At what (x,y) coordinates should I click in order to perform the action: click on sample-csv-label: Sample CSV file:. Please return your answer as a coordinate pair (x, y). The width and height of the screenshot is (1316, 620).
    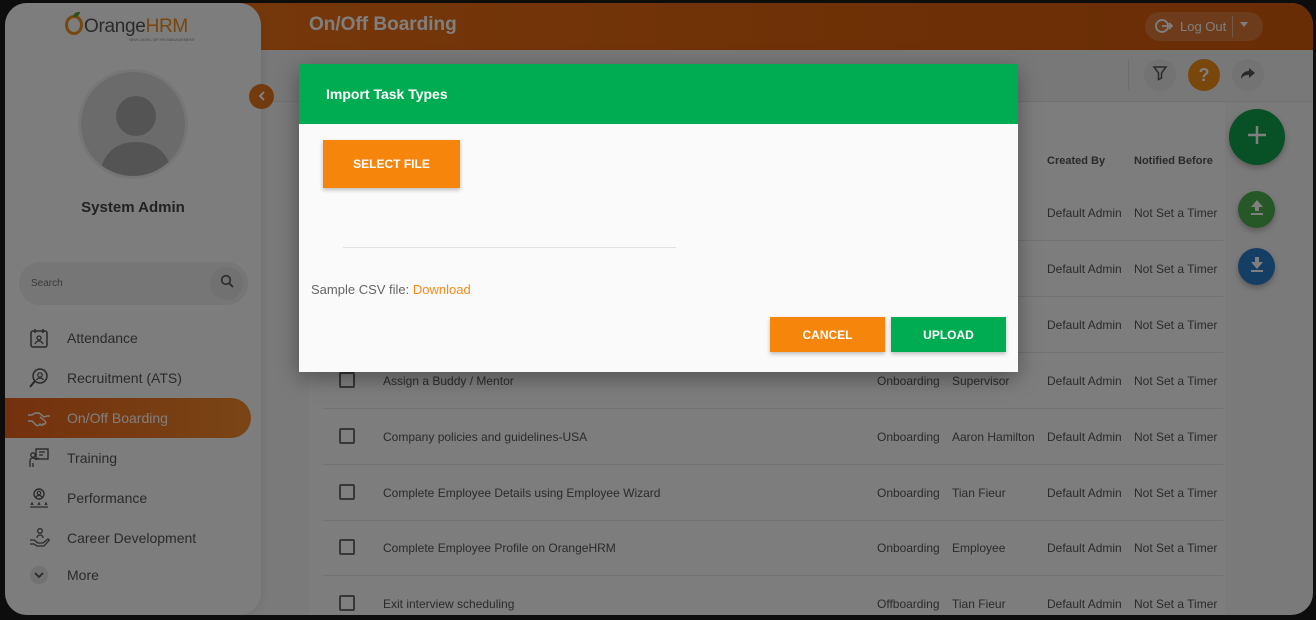
    Looking at the image, I should click on (360, 289).